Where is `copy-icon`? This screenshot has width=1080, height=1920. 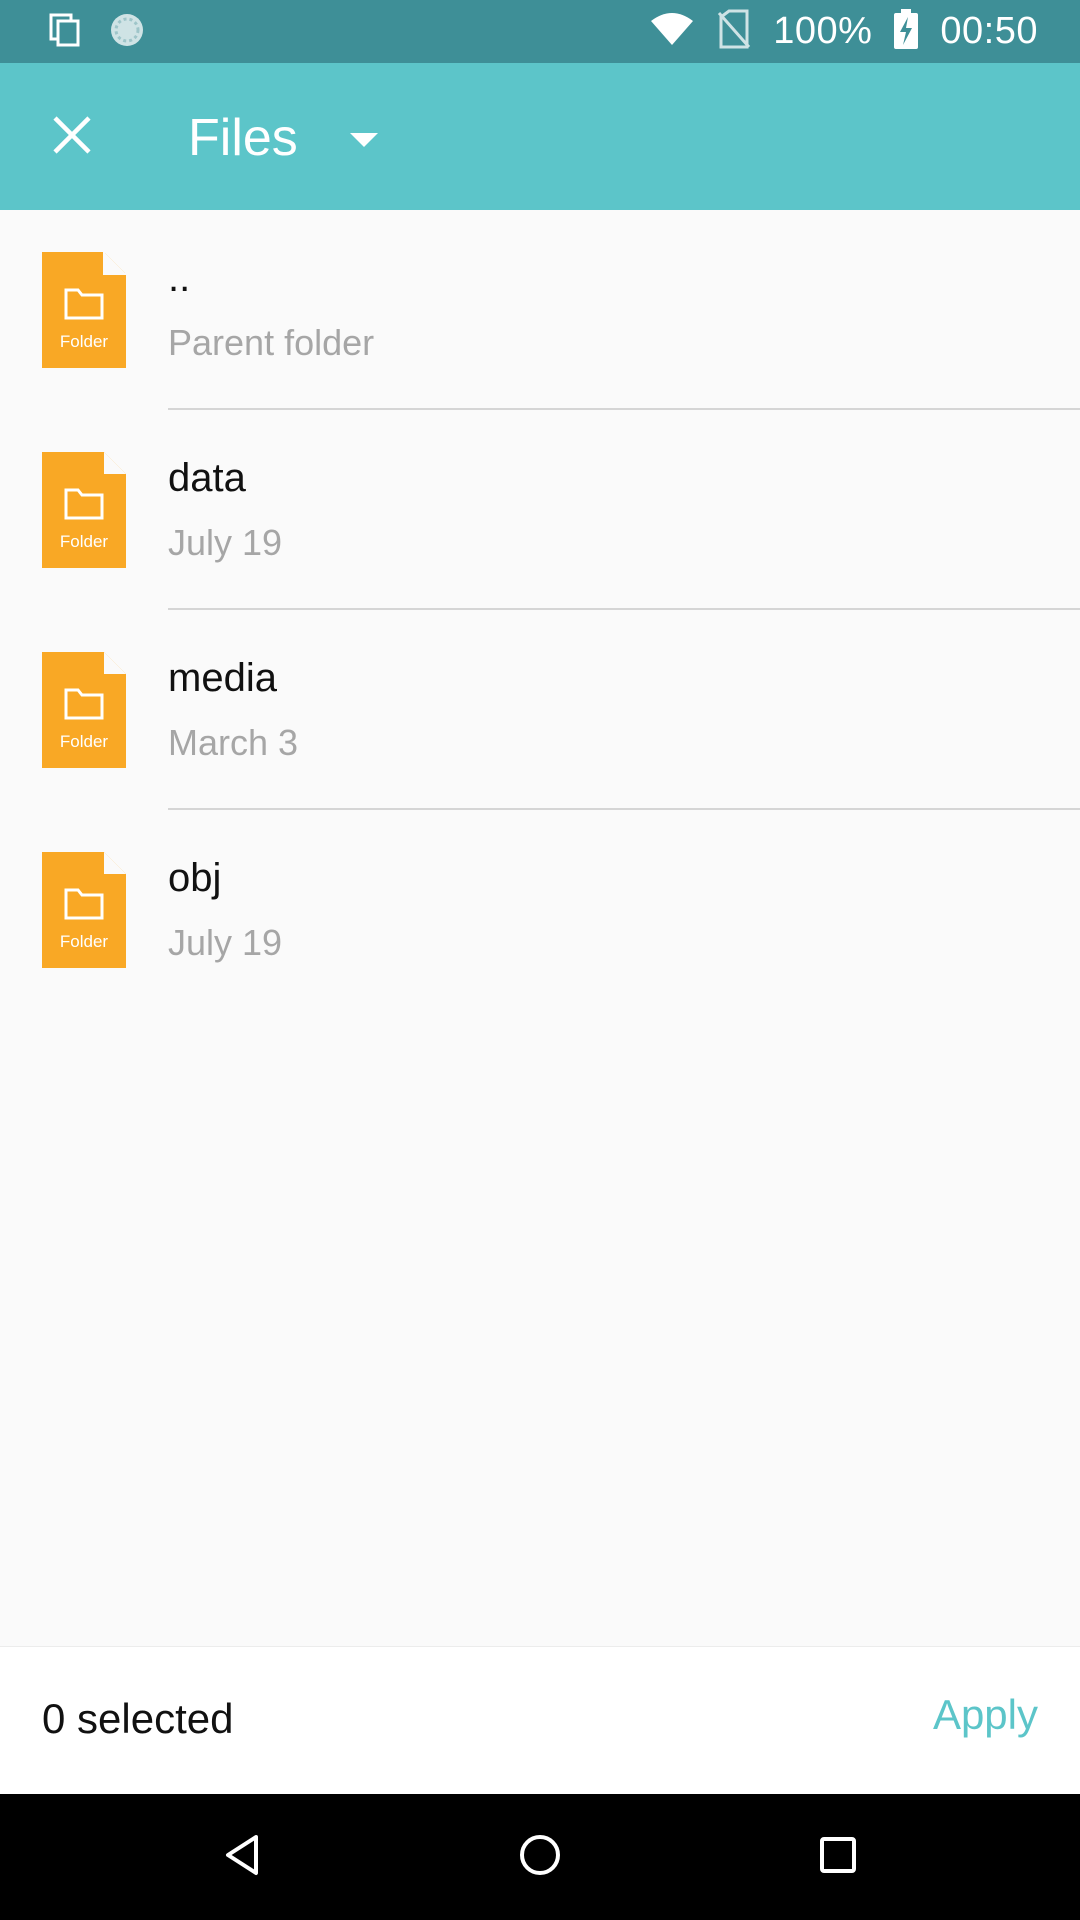 copy-icon is located at coordinates (65, 32).